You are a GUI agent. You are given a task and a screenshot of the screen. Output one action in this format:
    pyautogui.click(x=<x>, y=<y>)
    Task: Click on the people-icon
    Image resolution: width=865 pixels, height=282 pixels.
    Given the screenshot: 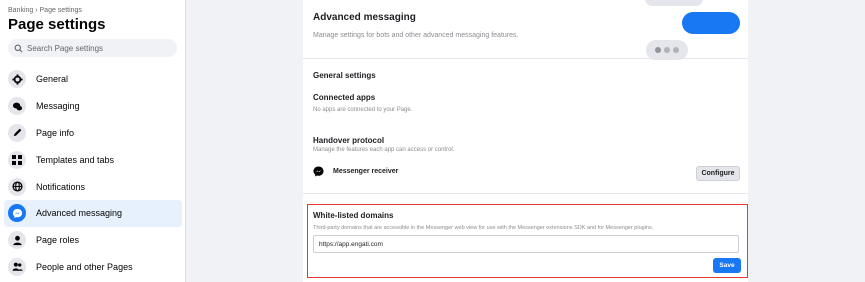 What is the action you would take?
    pyautogui.click(x=17, y=266)
    